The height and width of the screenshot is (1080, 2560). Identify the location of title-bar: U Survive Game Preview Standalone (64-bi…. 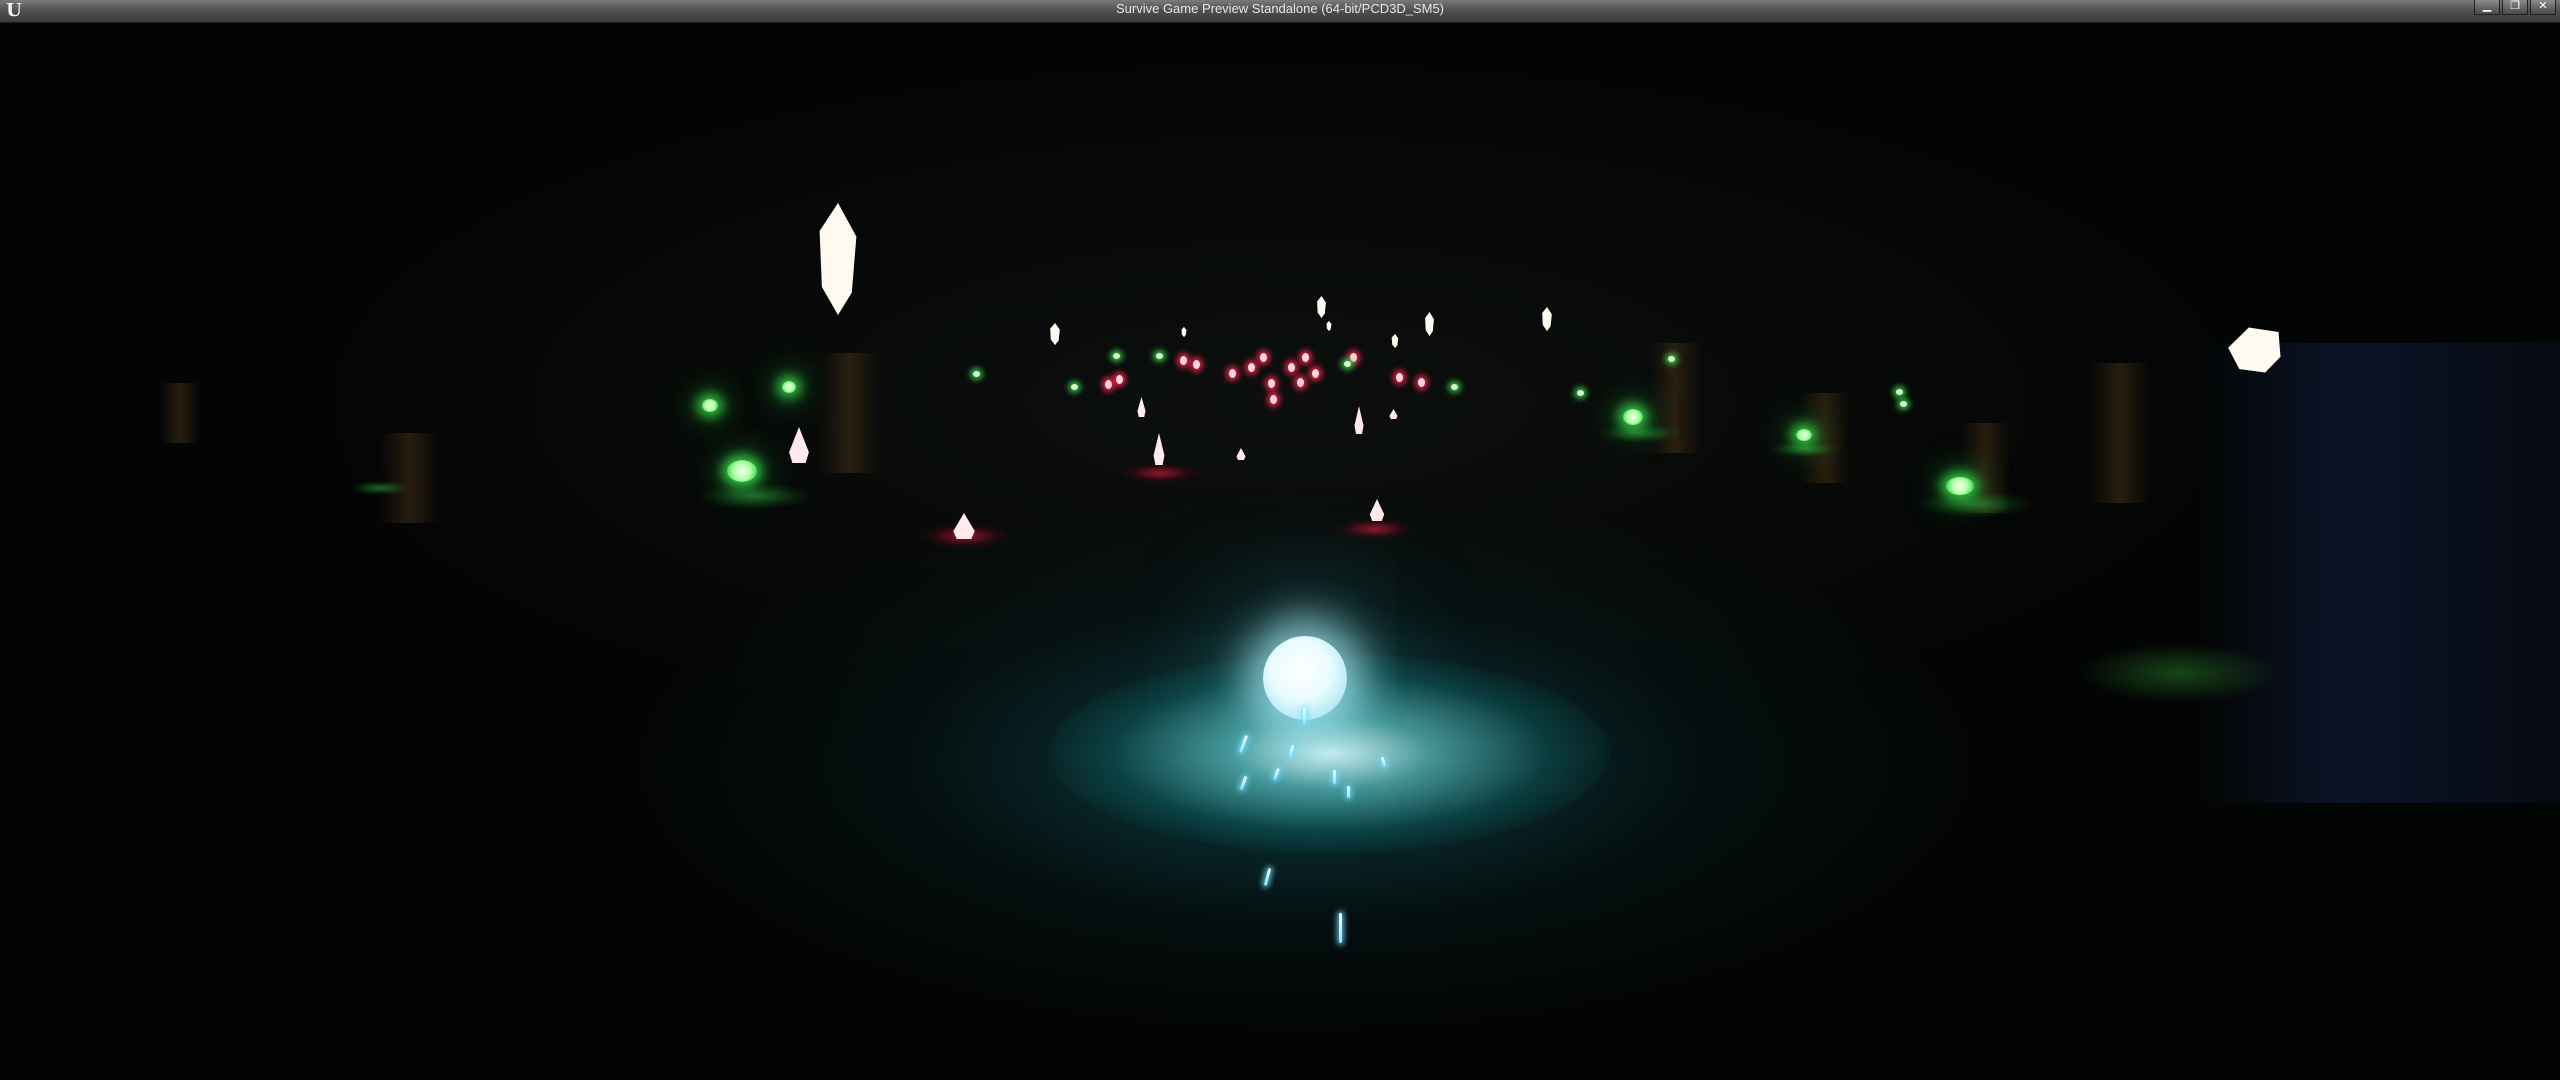
(1280, 11).